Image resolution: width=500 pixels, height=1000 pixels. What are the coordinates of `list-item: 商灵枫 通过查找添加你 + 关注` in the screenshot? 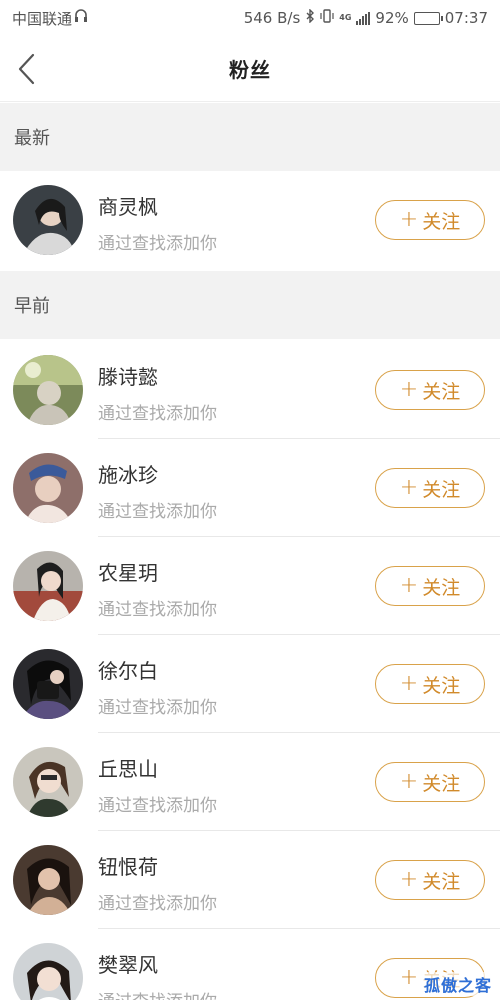 It's located at (250, 220).